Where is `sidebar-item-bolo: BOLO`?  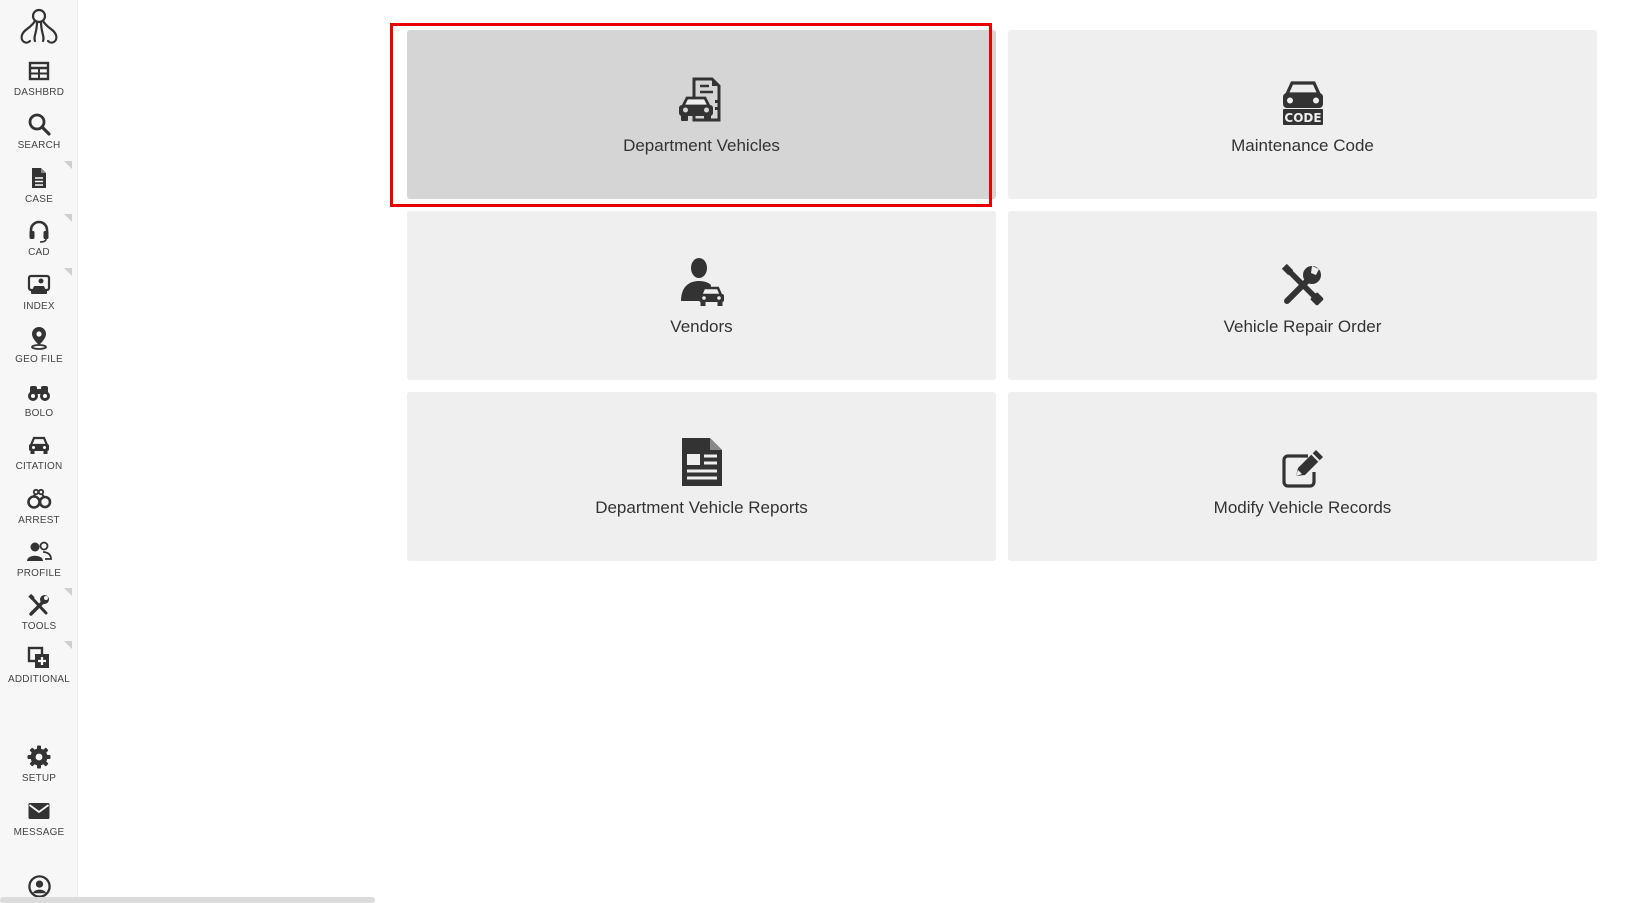
sidebar-item-bolo: BOLO is located at coordinates (39, 404).